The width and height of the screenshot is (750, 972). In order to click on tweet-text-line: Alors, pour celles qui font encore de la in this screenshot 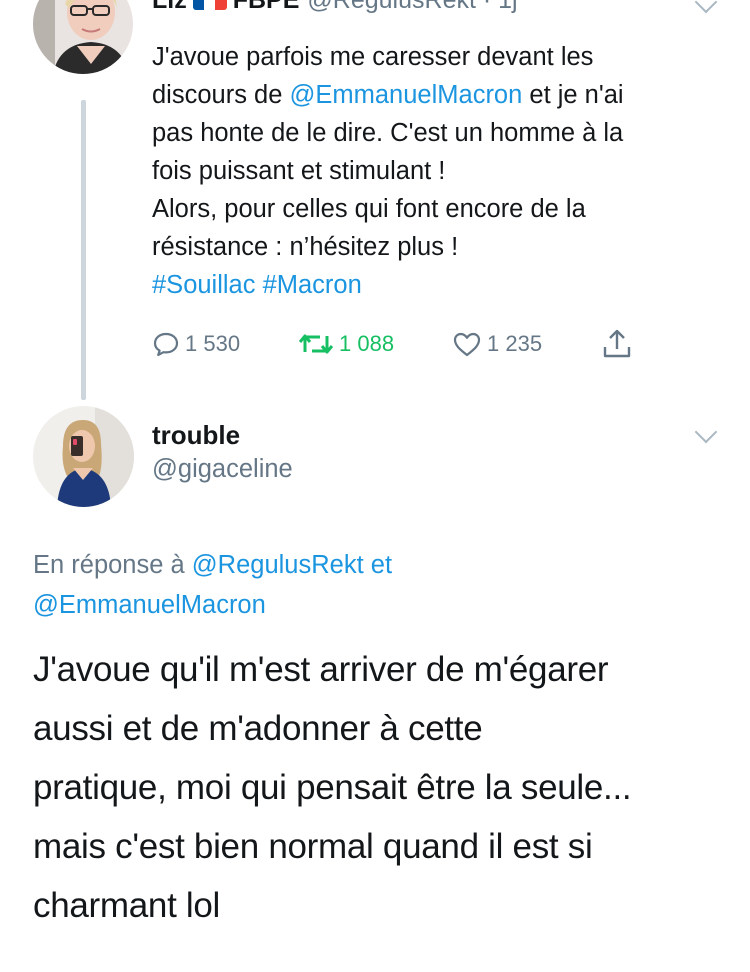, I will do `click(369, 209)`.